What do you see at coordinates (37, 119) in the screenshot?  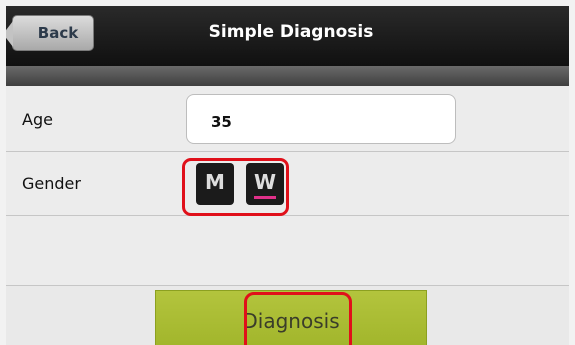 I see `age-label: Age` at bounding box center [37, 119].